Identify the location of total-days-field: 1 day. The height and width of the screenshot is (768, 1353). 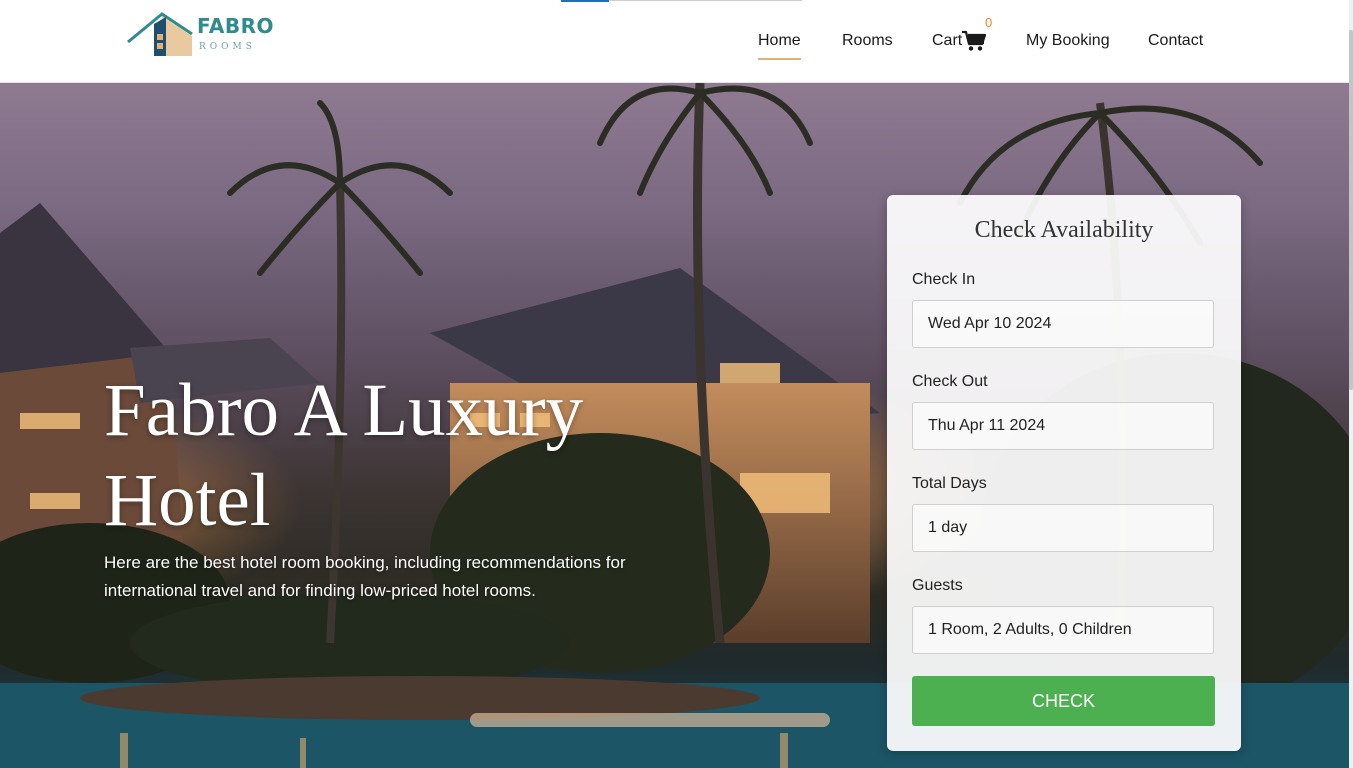
(1063, 528).